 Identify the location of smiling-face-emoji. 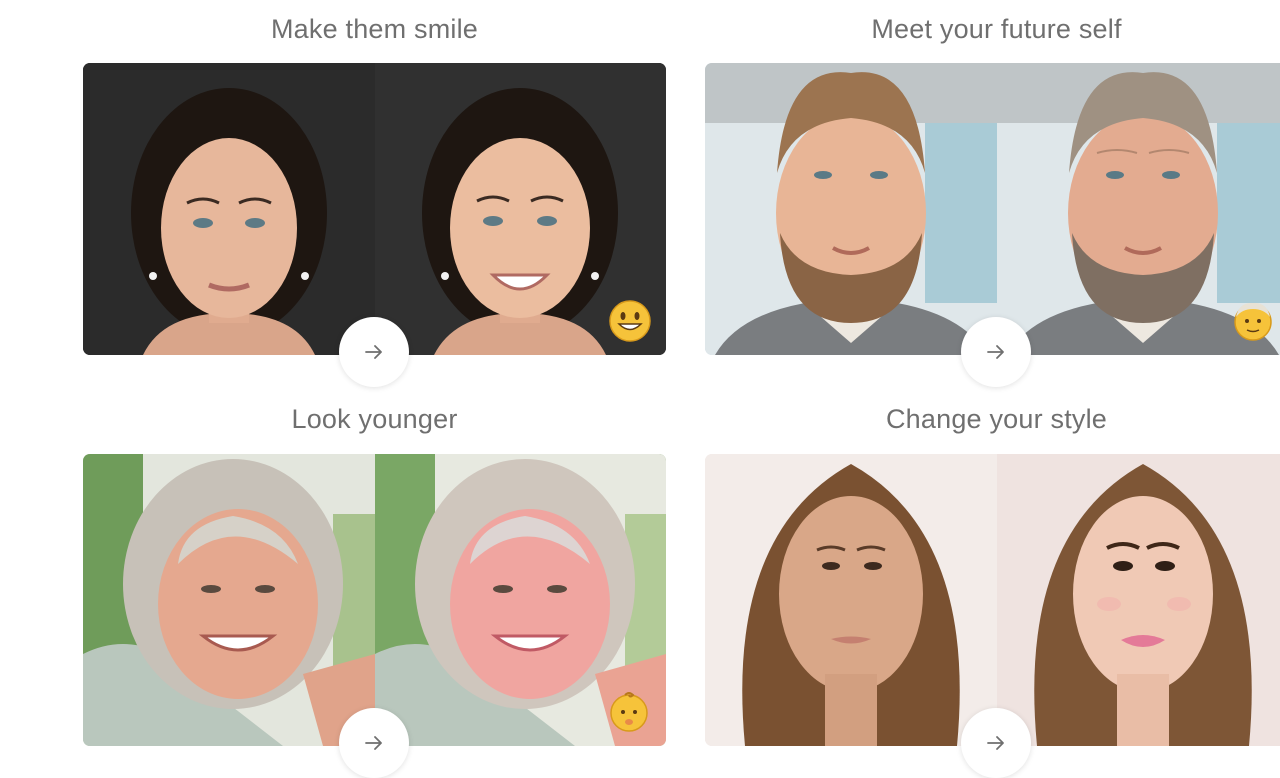
(630, 321).